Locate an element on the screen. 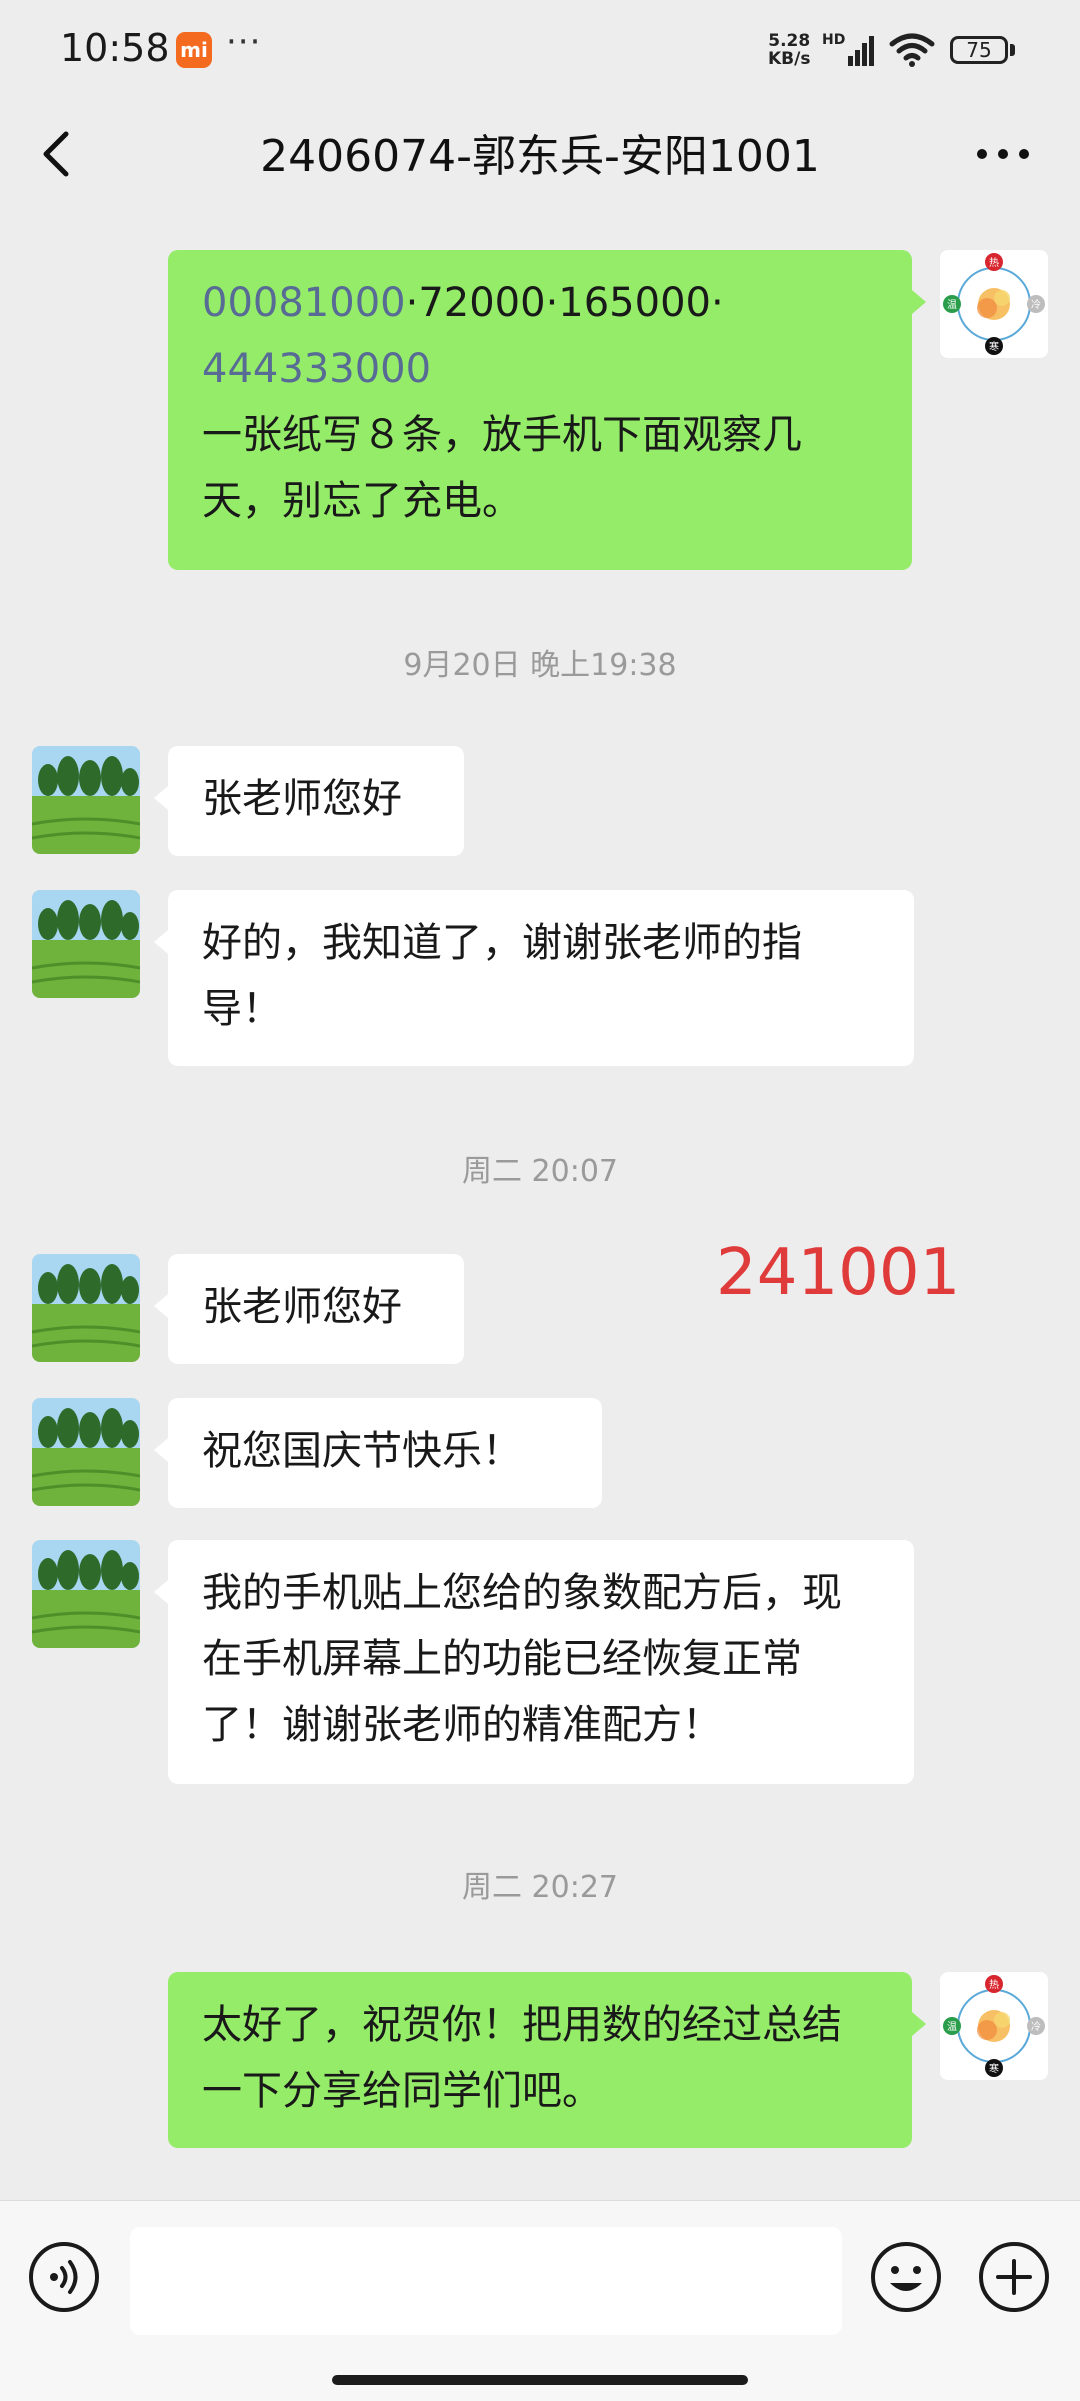  message-bubble-incoming: 好的，我知道了，谢谢张老师的指导！ is located at coordinates (534, 978).